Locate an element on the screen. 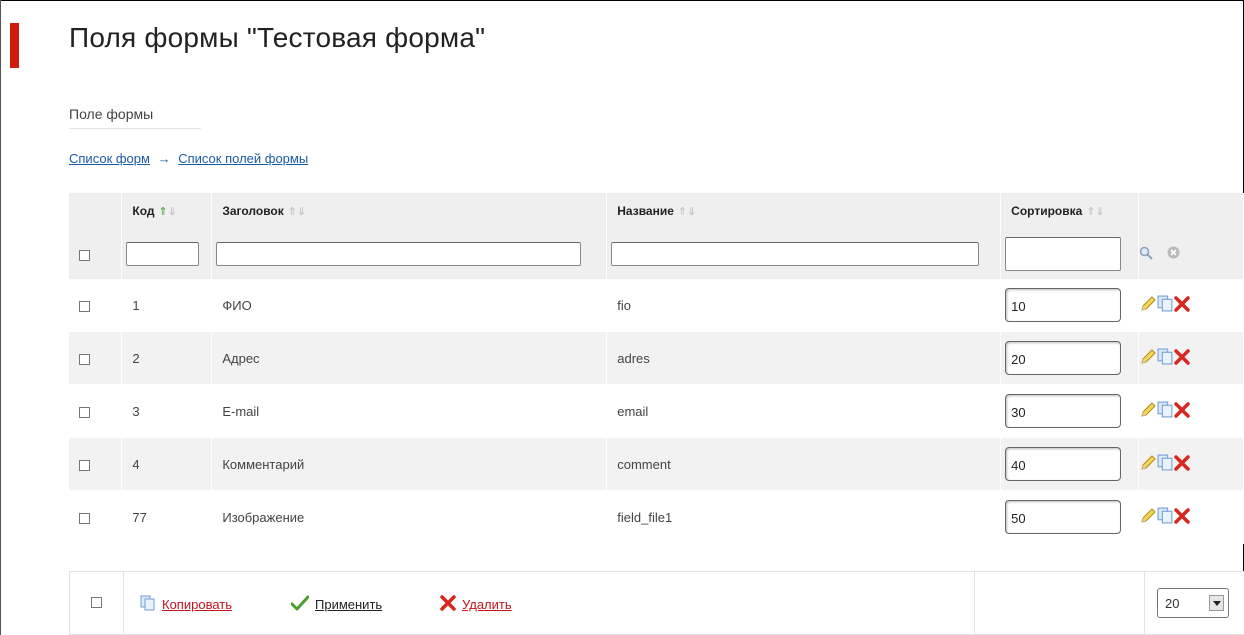 Image resolution: width=1244 pixels, height=635 pixels. footer-select-all-checkbox is located at coordinates (96, 602).